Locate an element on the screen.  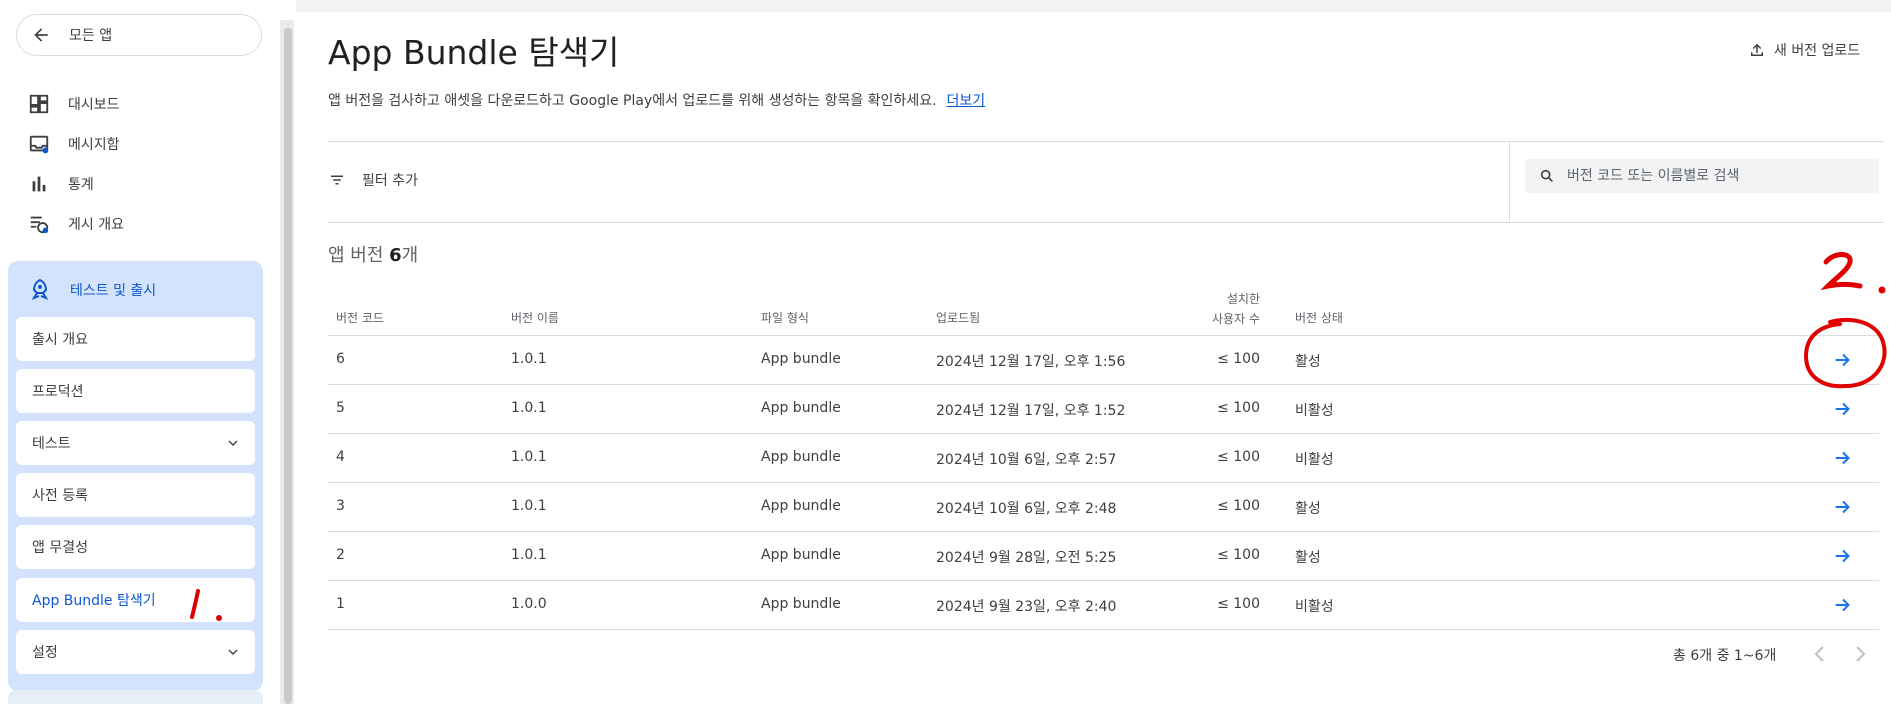
sidebar-item-pre-registration: 사전 등록 is located at coordinates (135, 495).